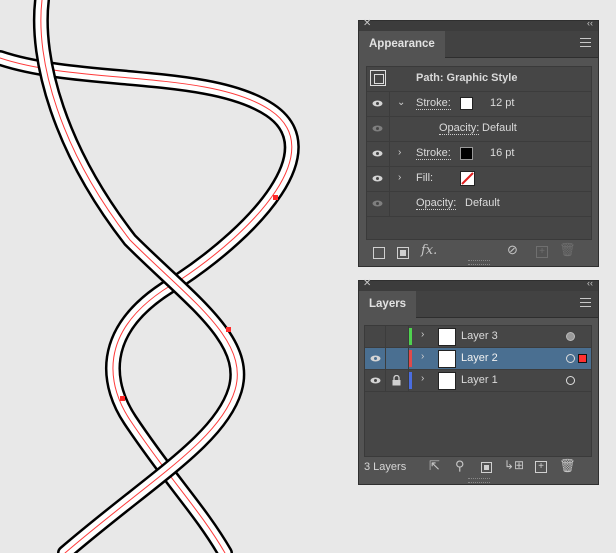  What do you see at coordinates (486, 467) in the screenshot?
I see `clipping-mask-icon` at bounding box center [486, 467].